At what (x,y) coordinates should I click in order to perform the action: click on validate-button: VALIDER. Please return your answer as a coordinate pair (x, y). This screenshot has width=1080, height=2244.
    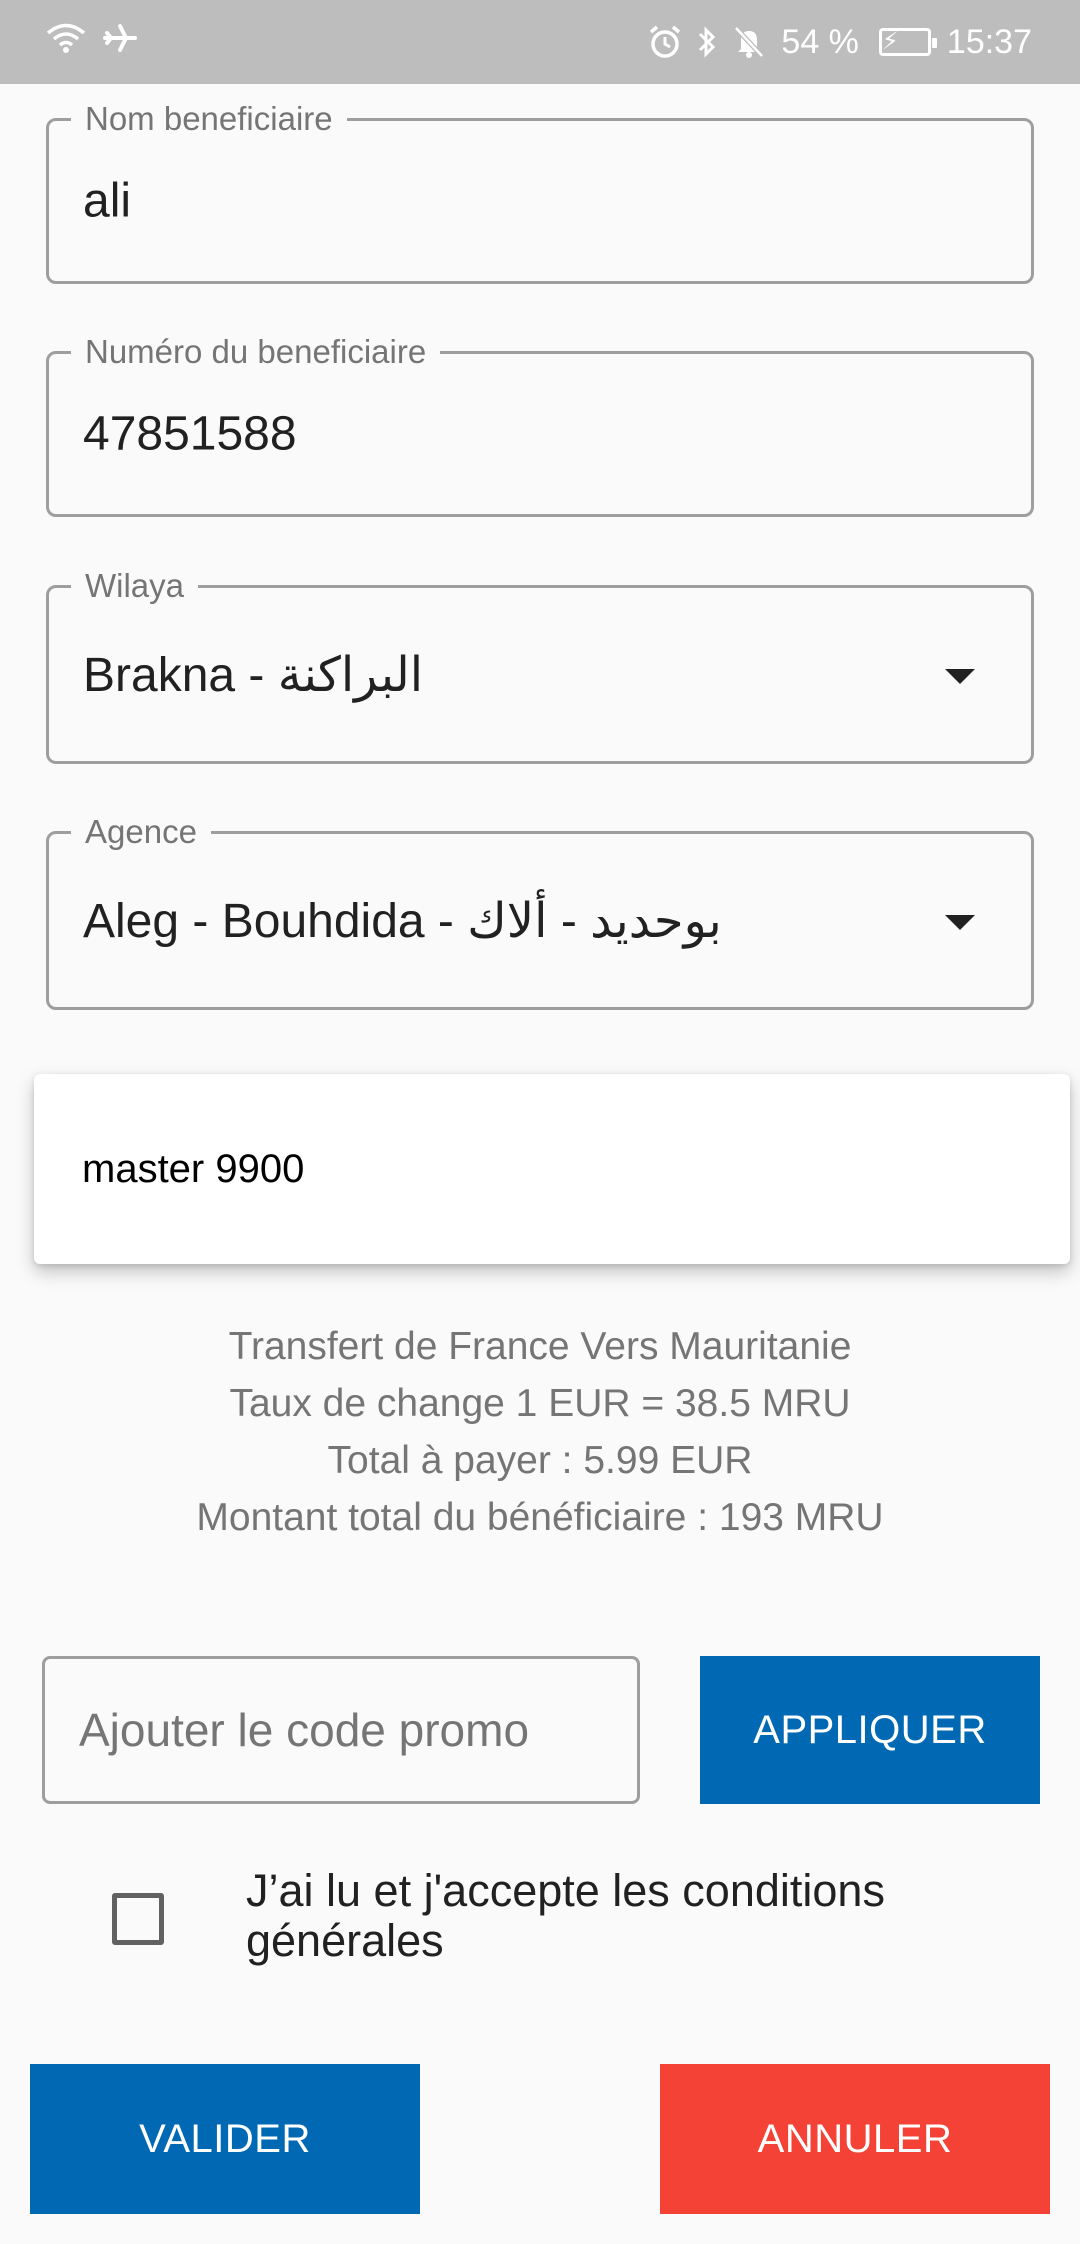
    Looking at the image, I should click on (225, 2139).